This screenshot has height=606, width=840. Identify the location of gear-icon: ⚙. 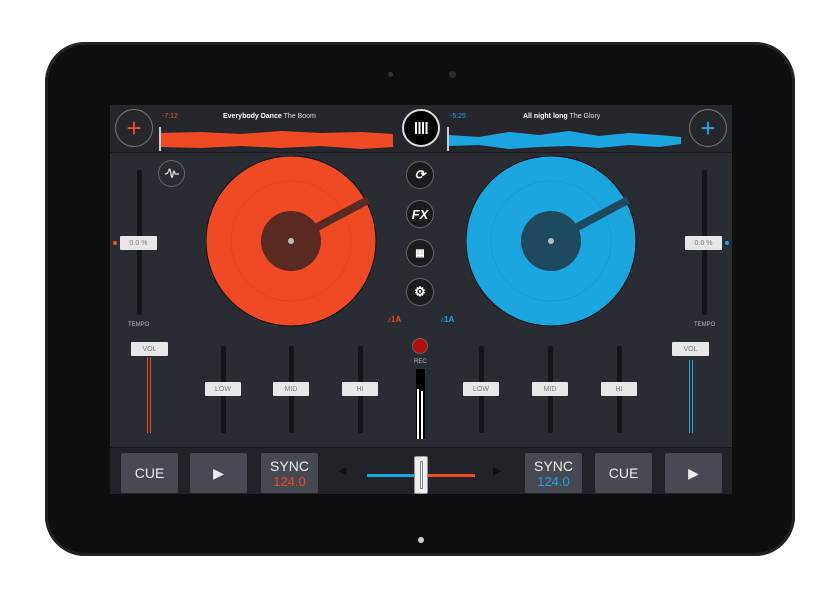
(420, 291).